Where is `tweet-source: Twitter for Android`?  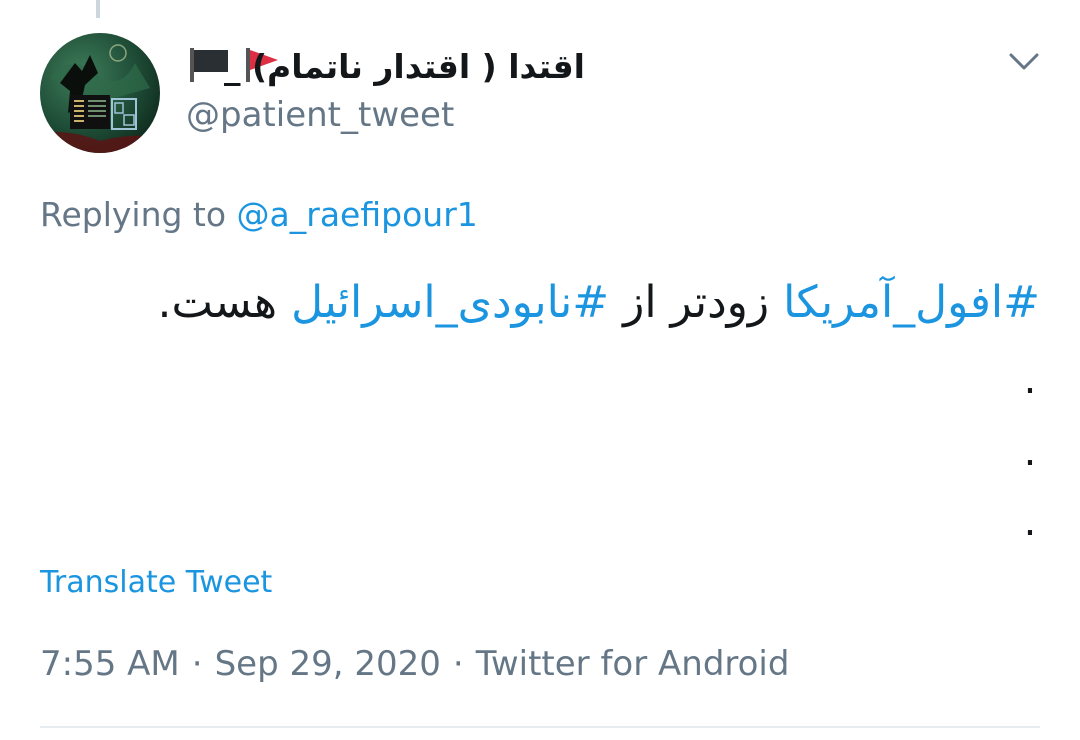
tweet-source: Twitter for Android is located at coordinates (633, 664).